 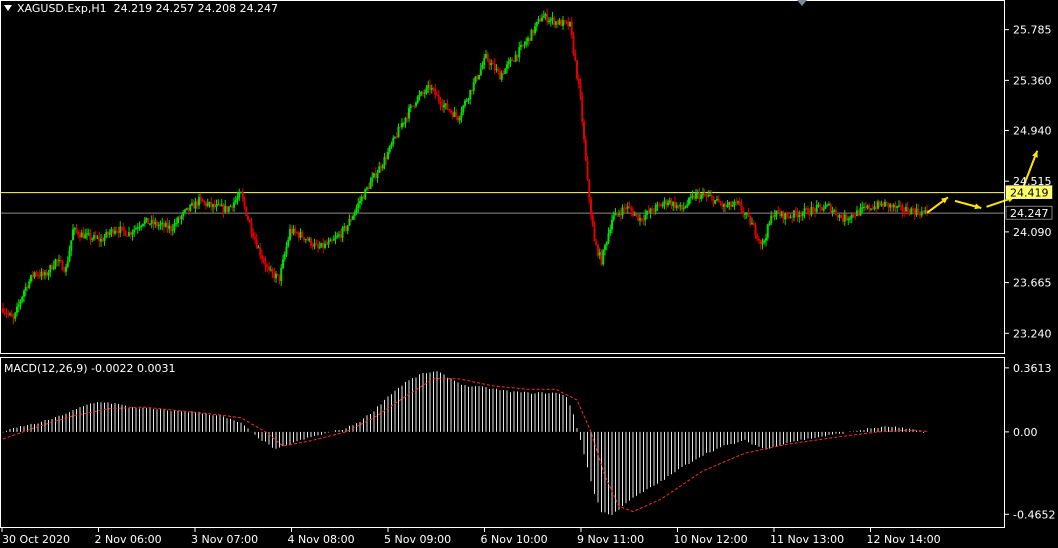 What do you see at coordinates (610, 539) in the screenshot?
I see `time-tick-label: 9 Nov 11:00` at bounding box center [610, 539].